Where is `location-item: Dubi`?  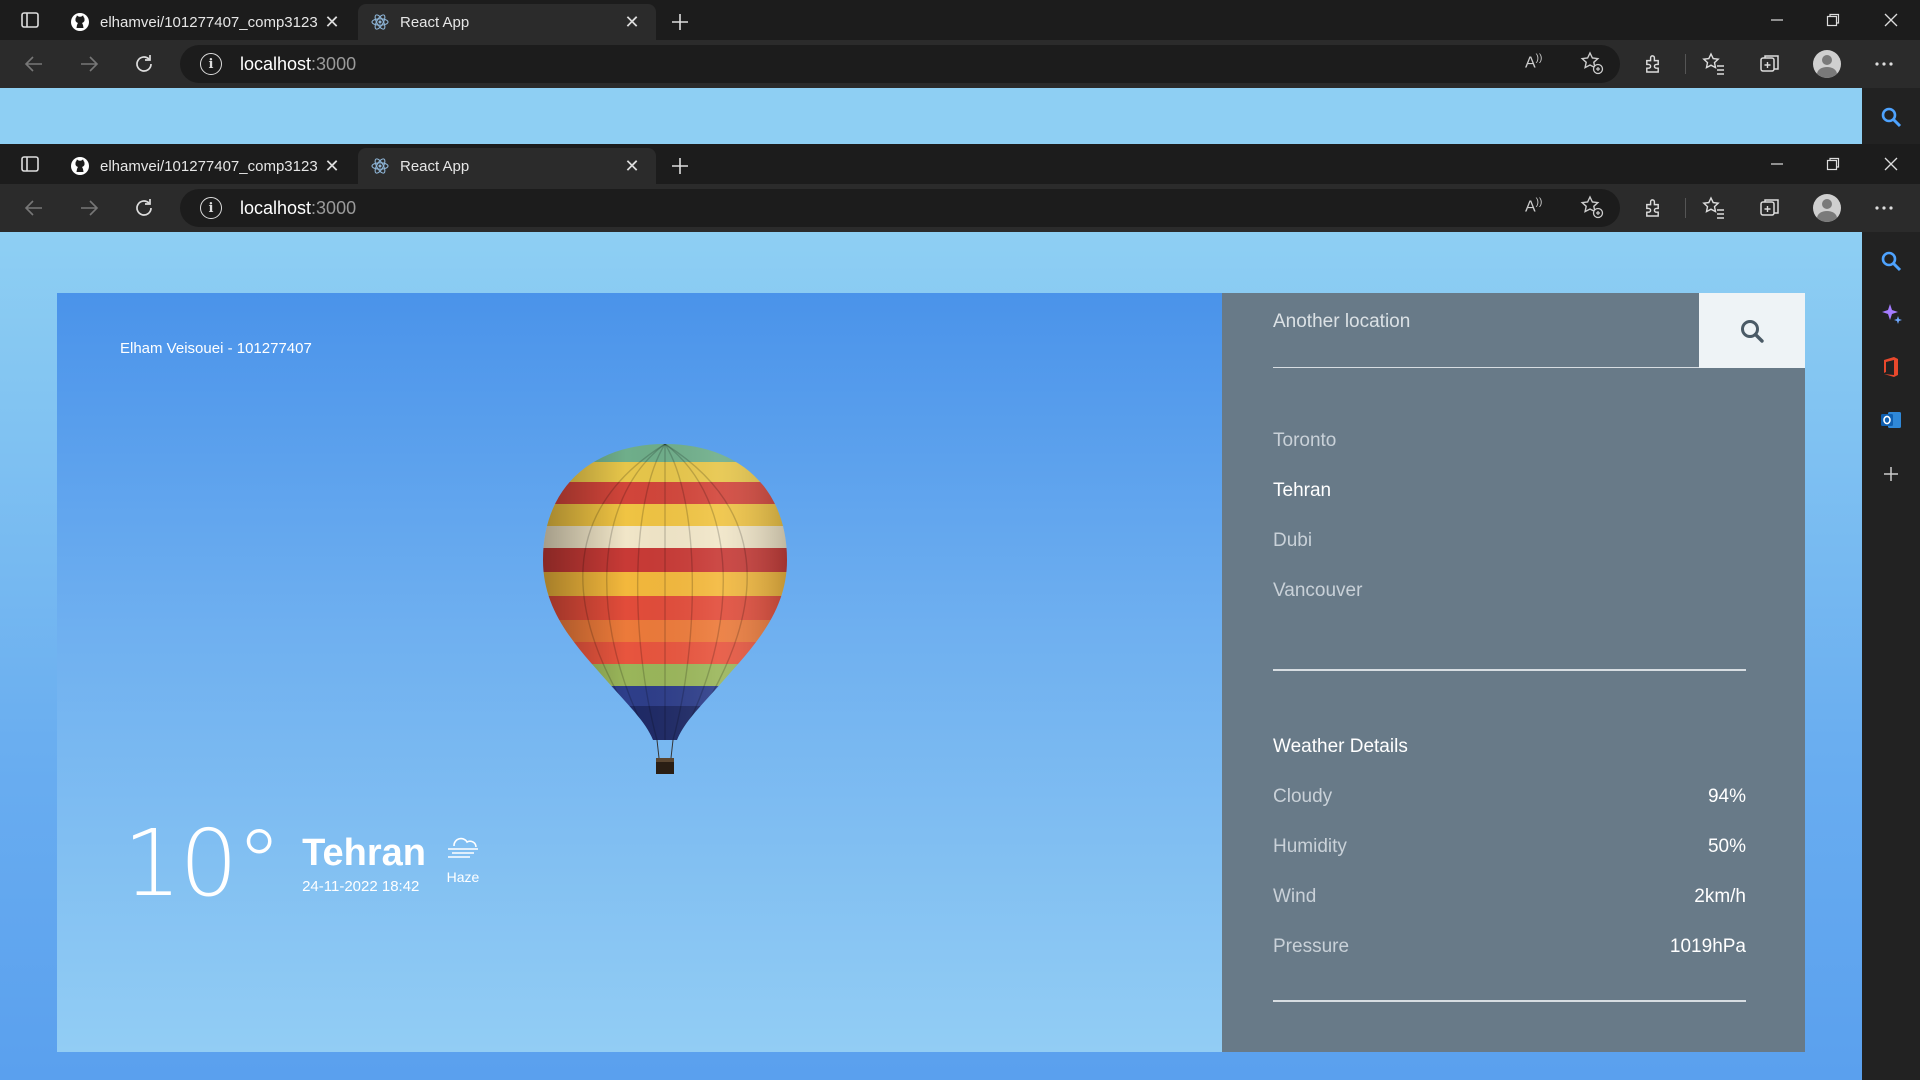 location-item: Dubi is located at coordinates (1317, 555).